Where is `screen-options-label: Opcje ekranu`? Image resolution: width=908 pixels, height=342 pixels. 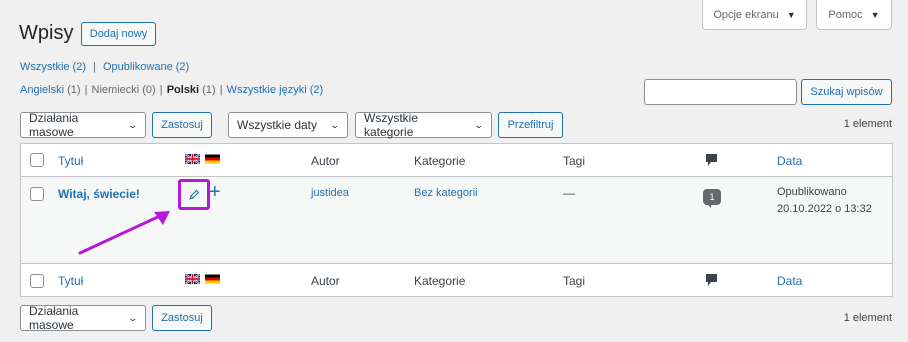 screen-options-label: Opcje ekranu is located at coordinates (746, 14).